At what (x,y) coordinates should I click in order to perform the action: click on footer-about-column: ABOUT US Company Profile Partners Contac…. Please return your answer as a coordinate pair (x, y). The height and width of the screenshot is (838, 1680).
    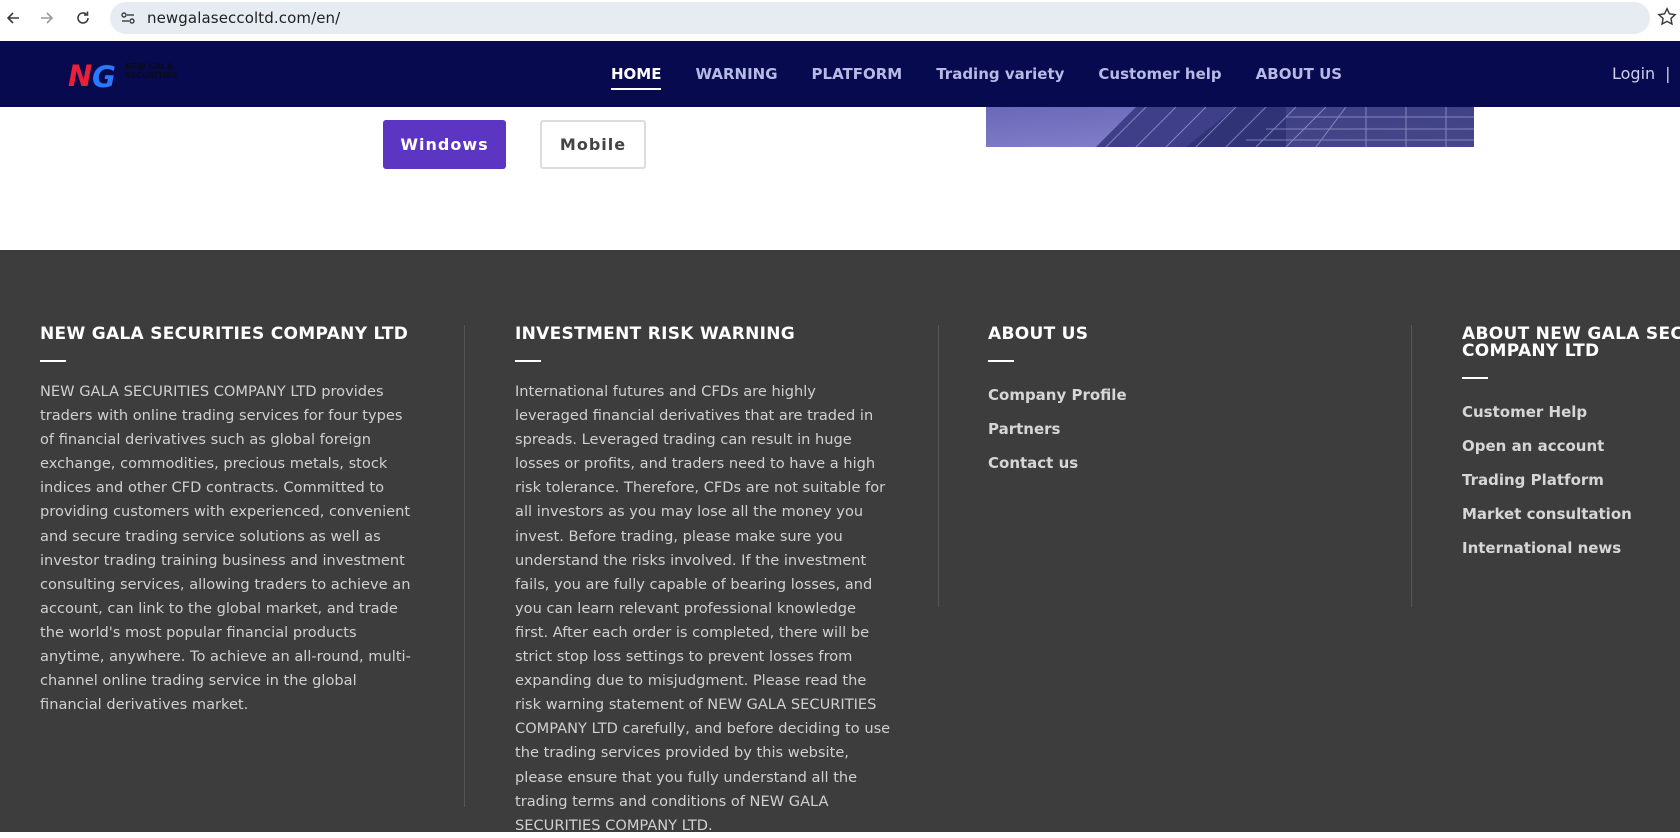
    Looking at the image, I should click on (1178, 403).